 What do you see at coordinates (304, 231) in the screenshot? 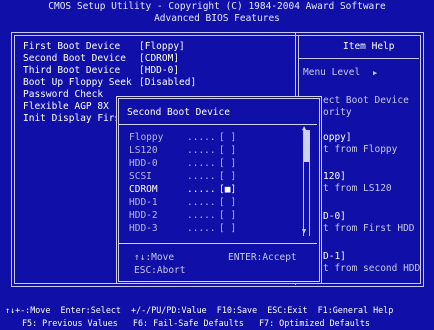
I see `scroll-down-arrow-icon: ▼` at bounding box center [304, 231].